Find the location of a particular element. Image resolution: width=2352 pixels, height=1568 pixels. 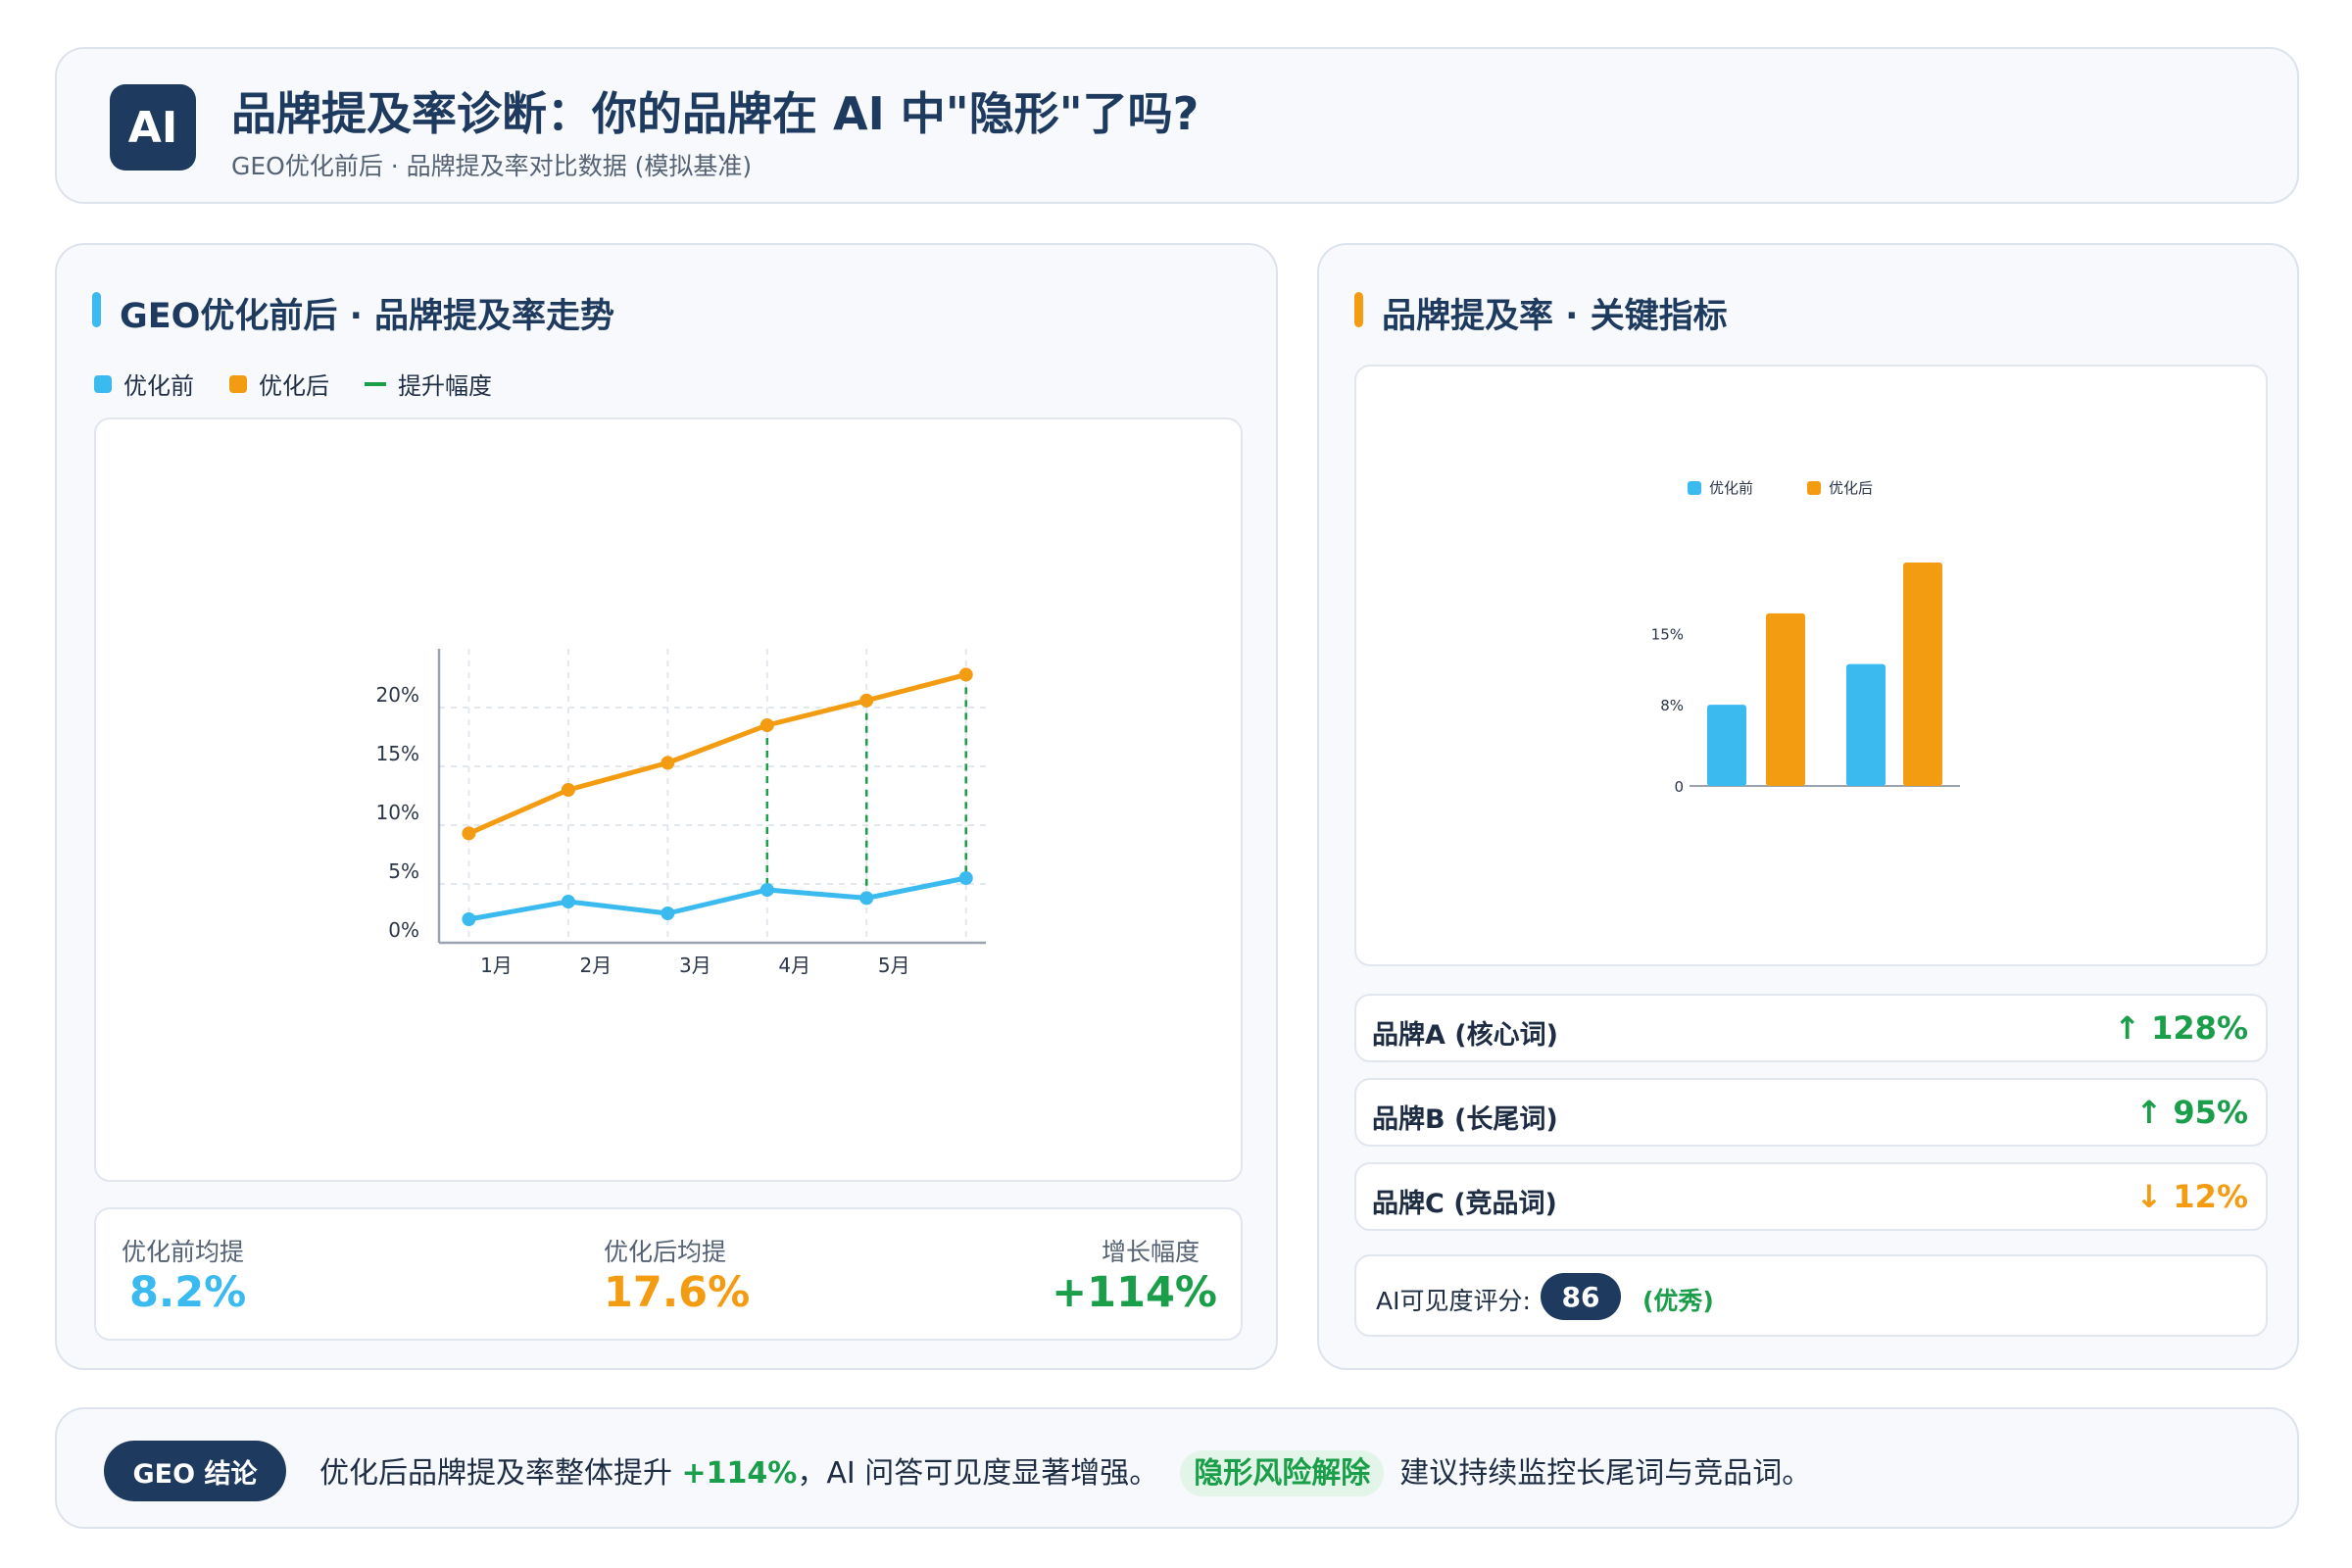

stat-after-label: 优化后均提 is located at coordinates (665, 1252).